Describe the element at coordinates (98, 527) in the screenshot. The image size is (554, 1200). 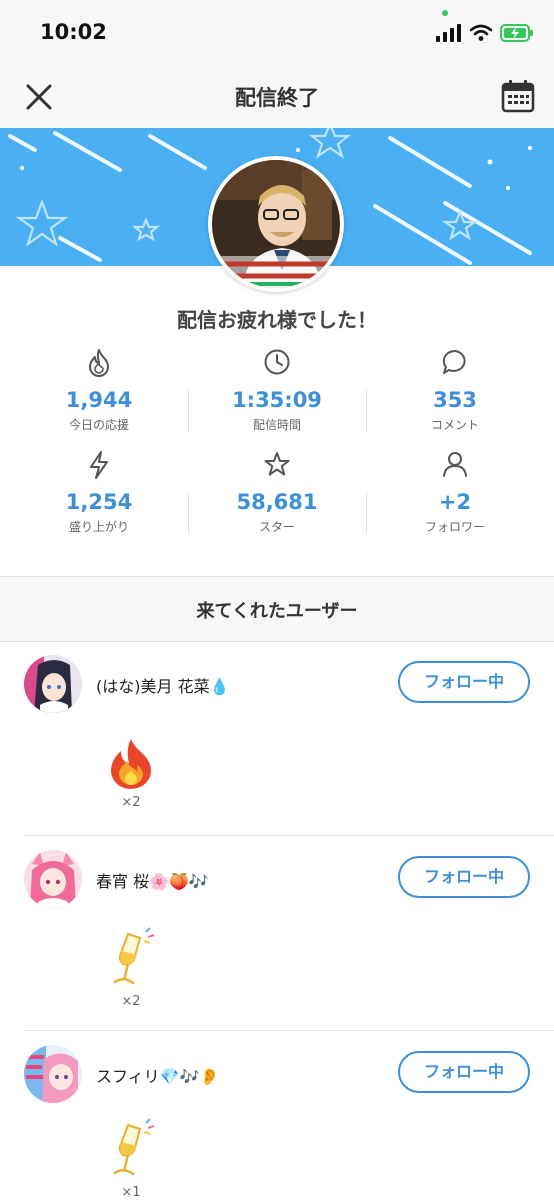
I see `stat-label: 盛り上がり` at that location.